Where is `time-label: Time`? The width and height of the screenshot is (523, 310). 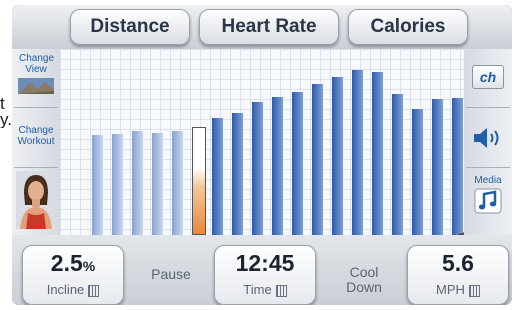
time-label: Time is located at coordinates (265, 289).